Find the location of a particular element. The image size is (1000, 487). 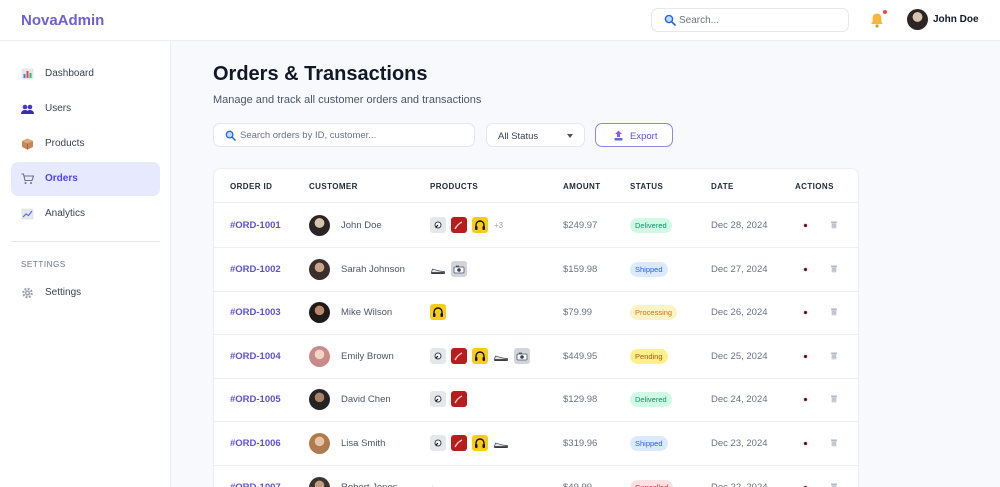

customer-name: Sarah Johnson is located at coordinates (373, 269).